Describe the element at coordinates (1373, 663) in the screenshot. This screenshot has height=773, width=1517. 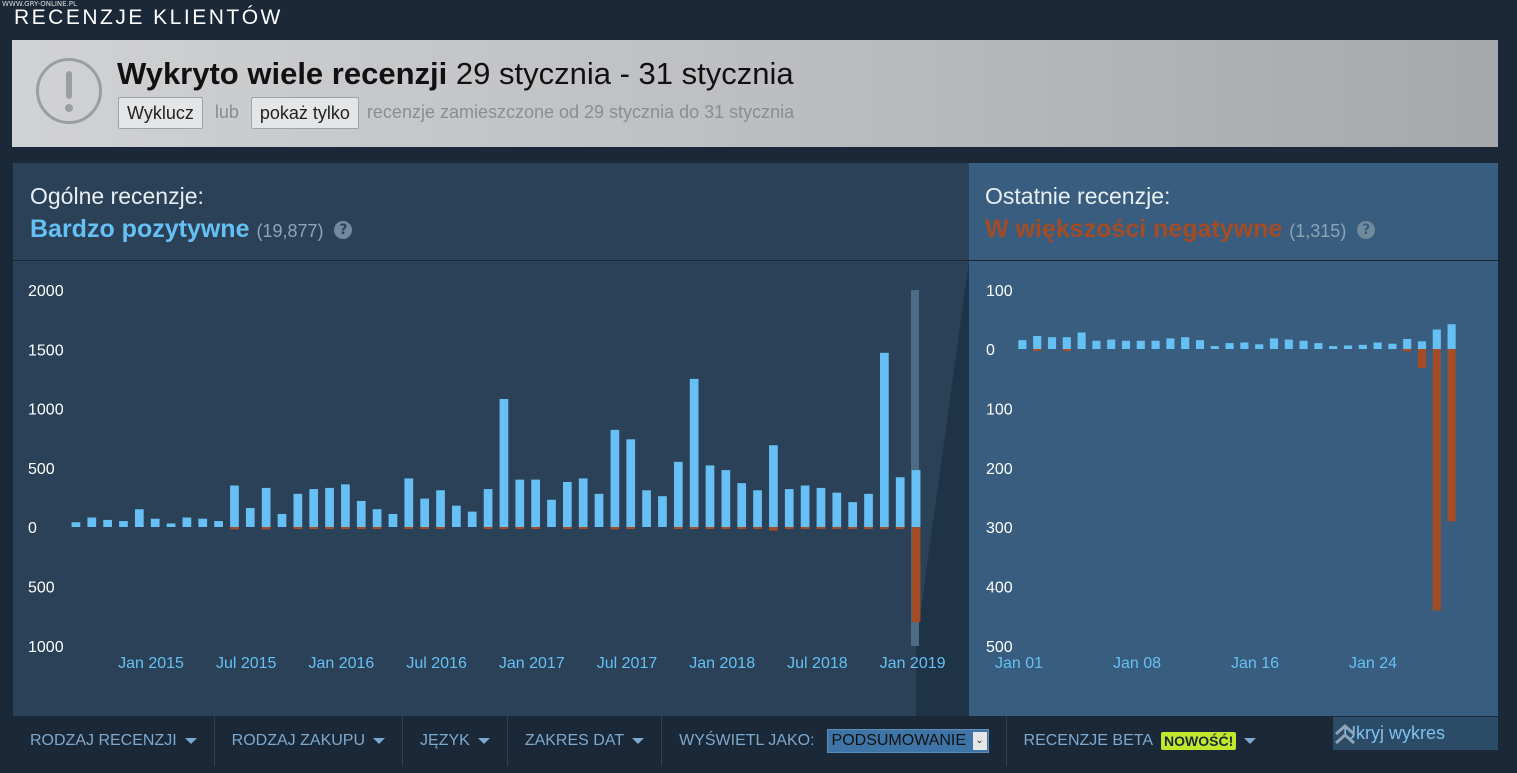
I see `x-tick-label: Jan 24` at that location.